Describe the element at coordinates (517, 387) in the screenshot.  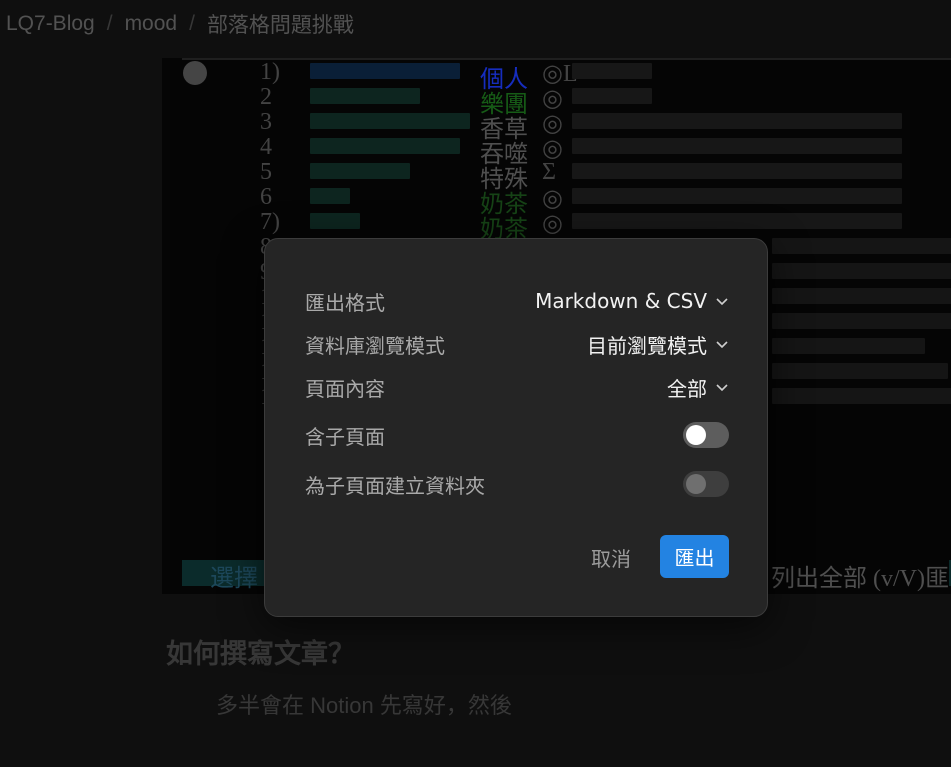
I see `page-content-row: 頁面內容 全部` at that location.